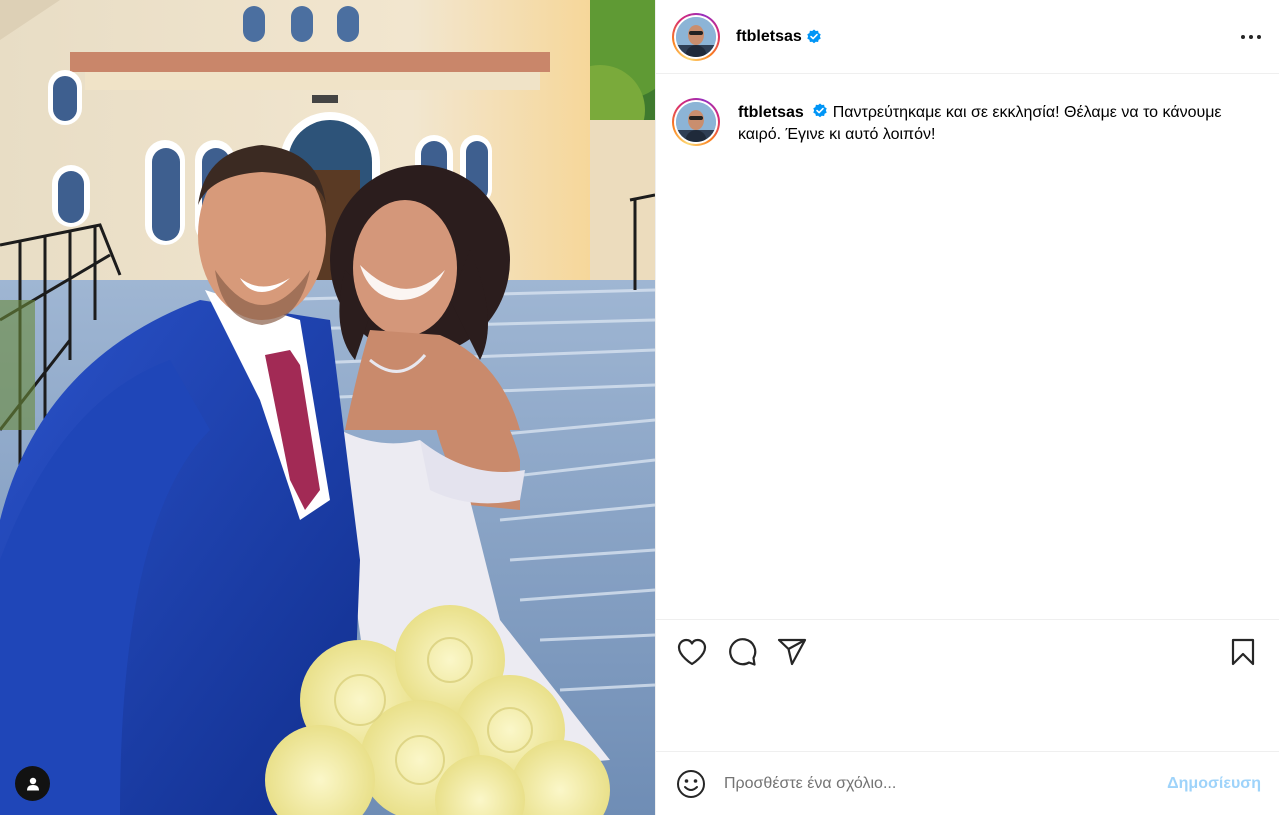 The width and height of the screenshot is (1279, 815). What do you see at coordinates (967, 717) in the screenshot?
I see `likes-area` at bounding box center [967, 717].